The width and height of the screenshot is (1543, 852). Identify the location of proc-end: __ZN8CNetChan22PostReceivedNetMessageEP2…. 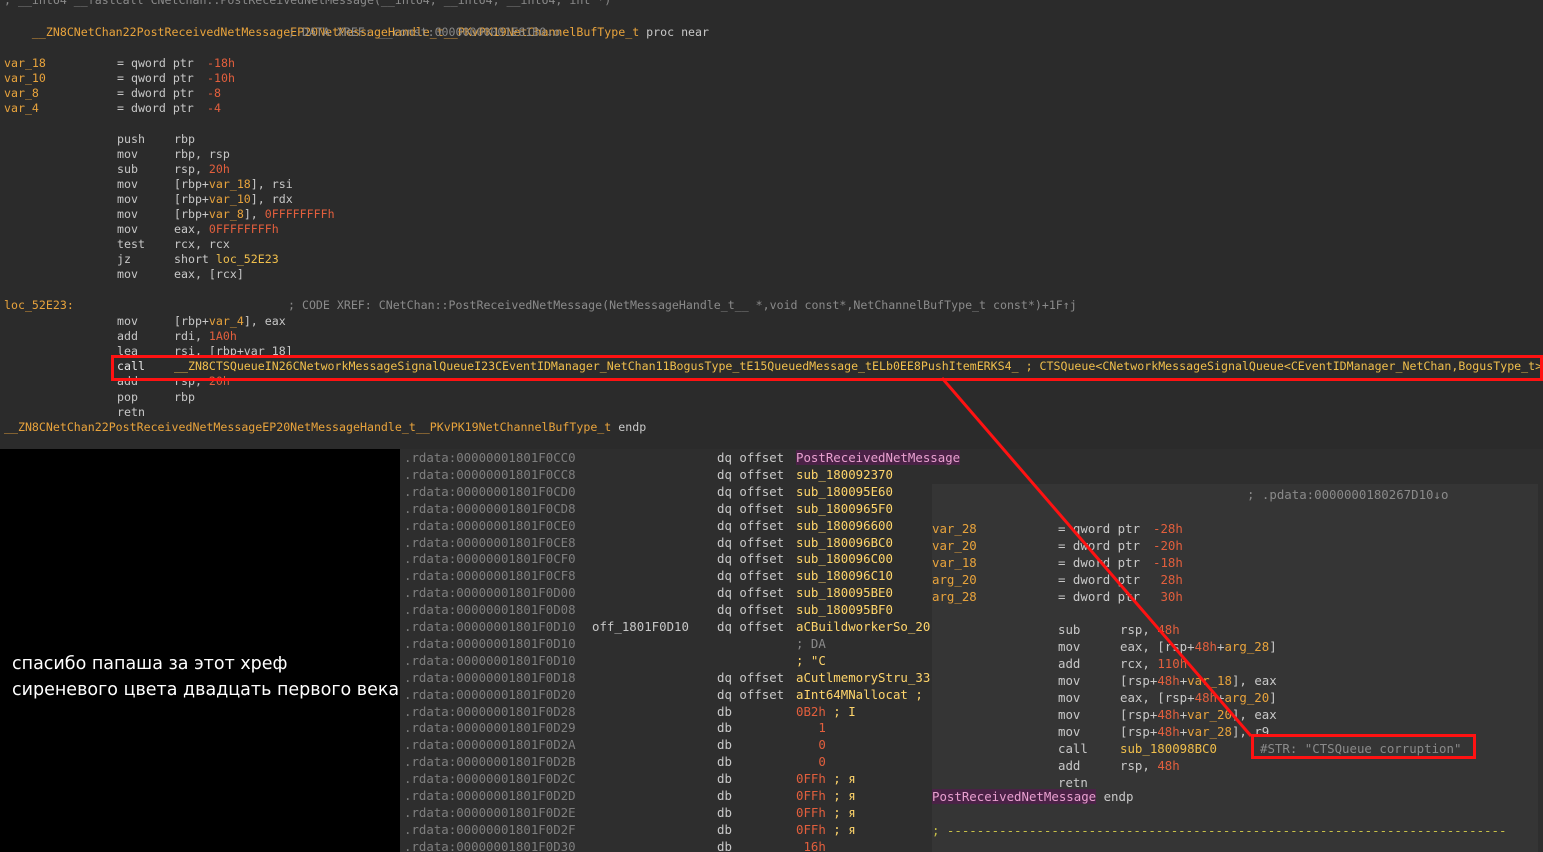
(325, 427).